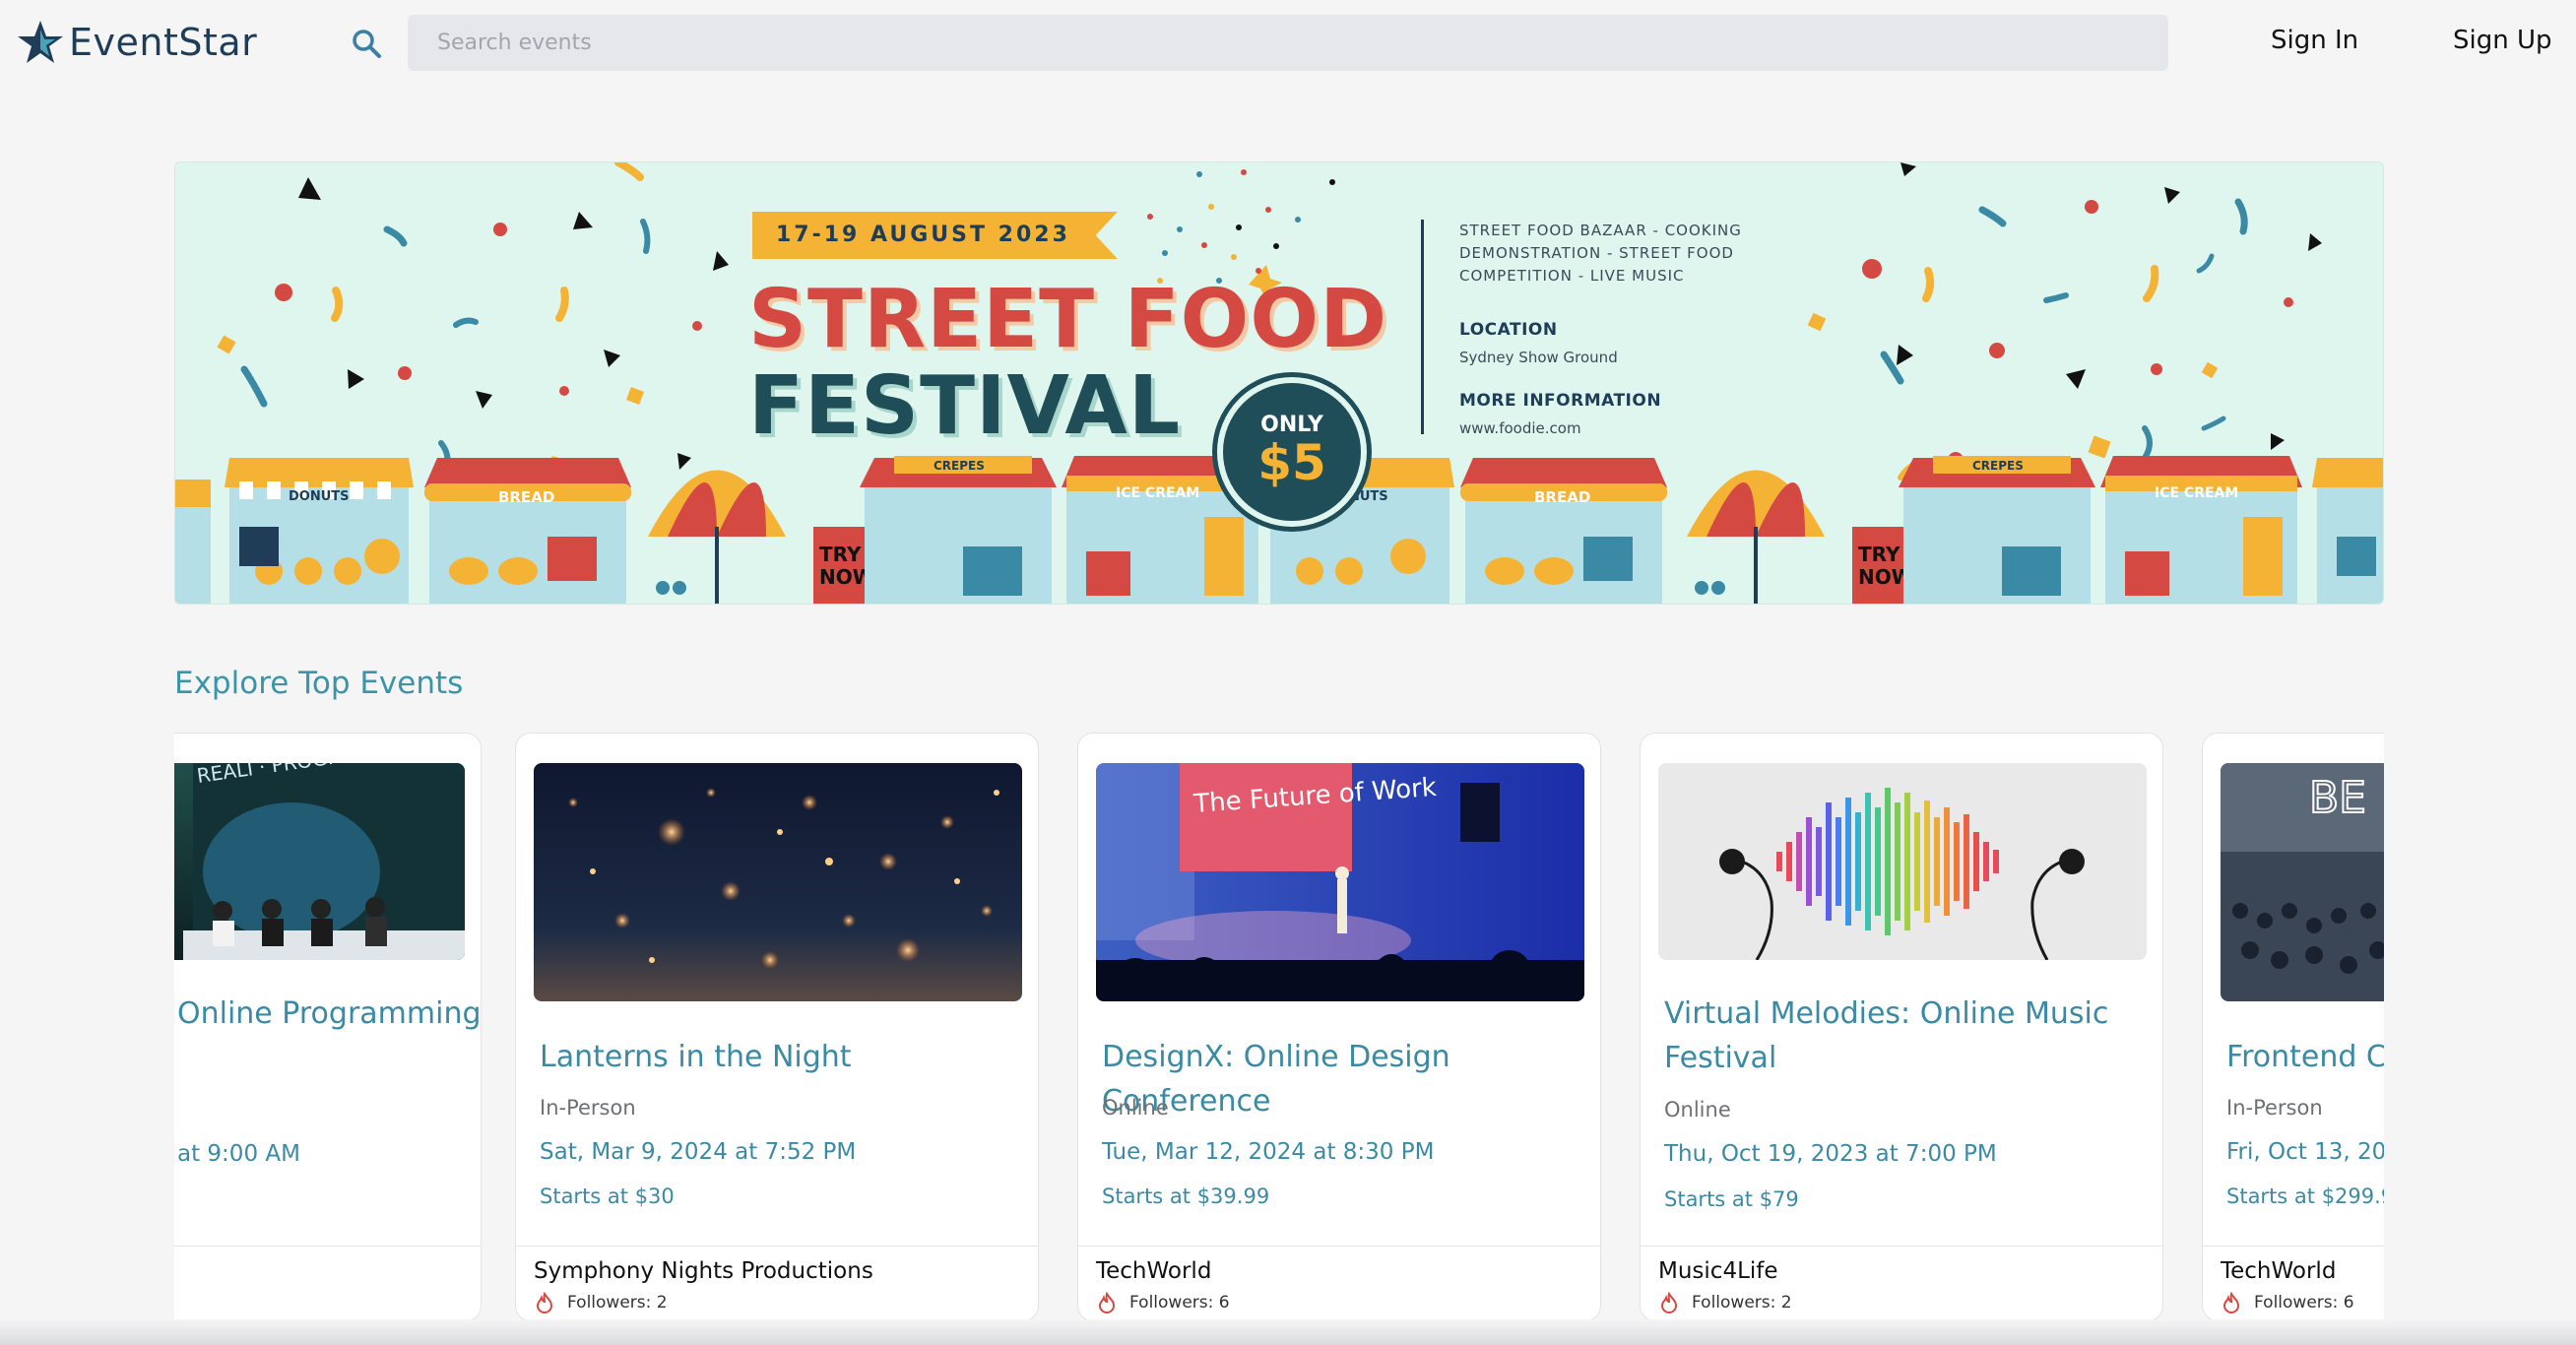  Describe the element at coordinates (1340, 882) in the screenshot. I see `event-image: The Future of Work` at that location.